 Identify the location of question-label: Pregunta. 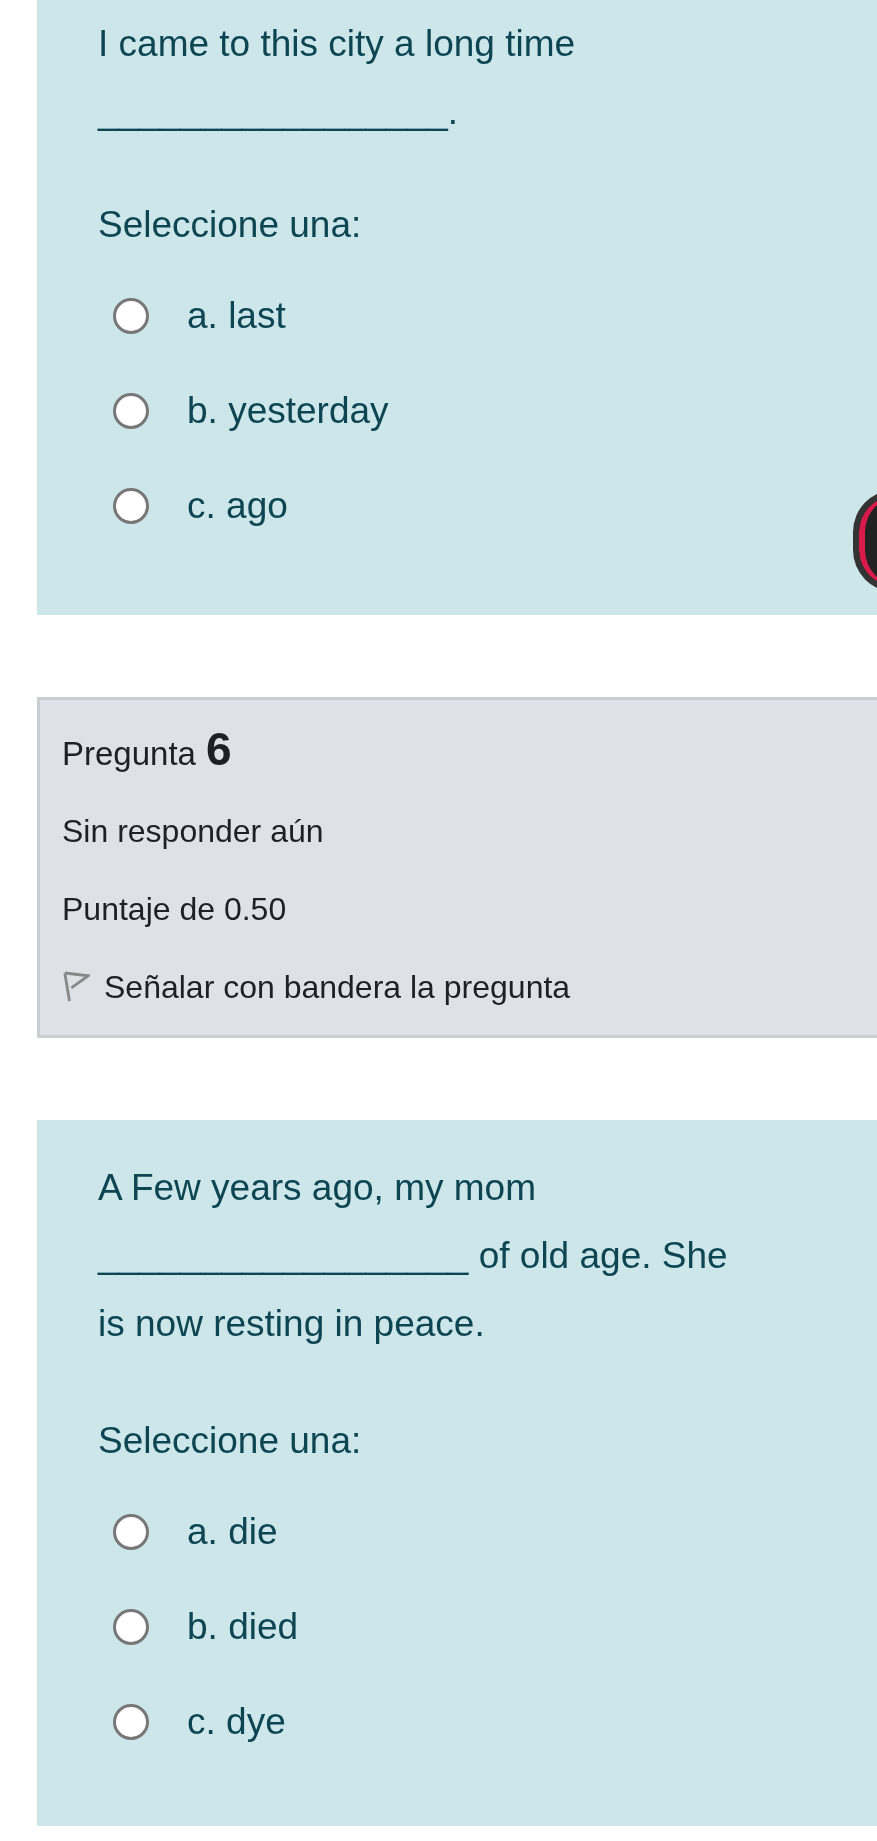
(129, 754).